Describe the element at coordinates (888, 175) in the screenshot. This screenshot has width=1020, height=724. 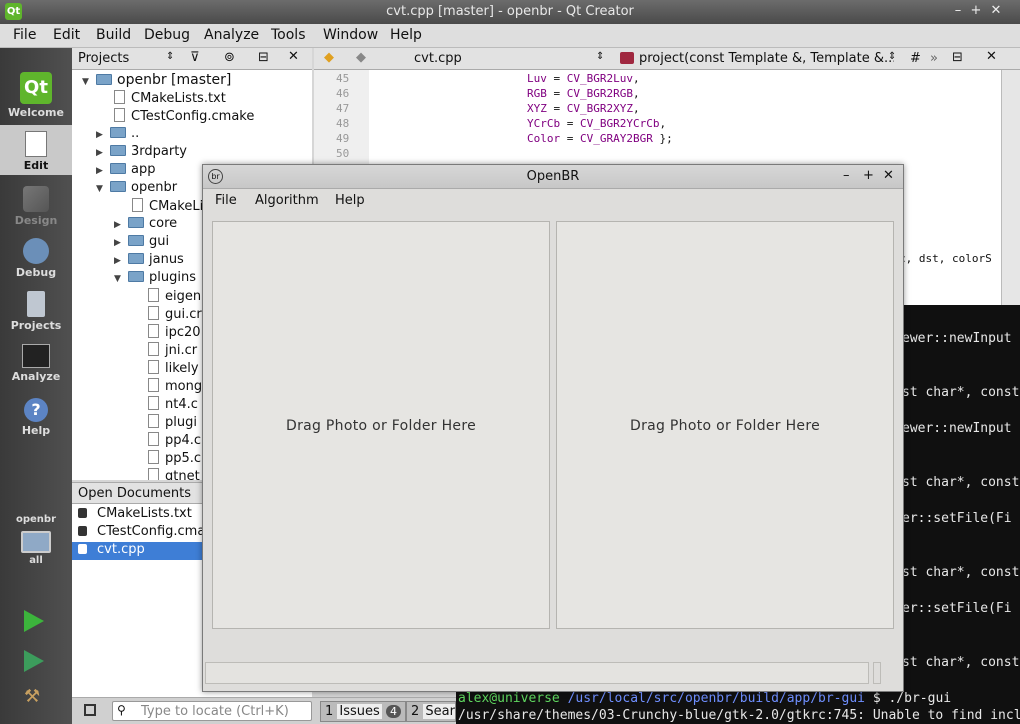
I see `openbr-close-button: ✕` at that location.